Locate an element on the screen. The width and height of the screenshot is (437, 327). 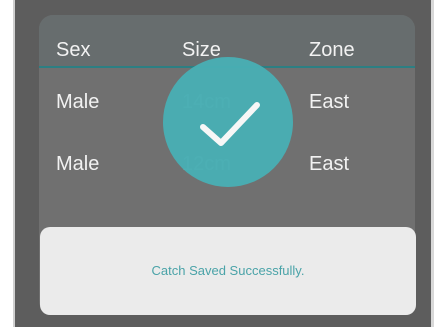
row-1-zone: East is located at coordinates (329, 102).